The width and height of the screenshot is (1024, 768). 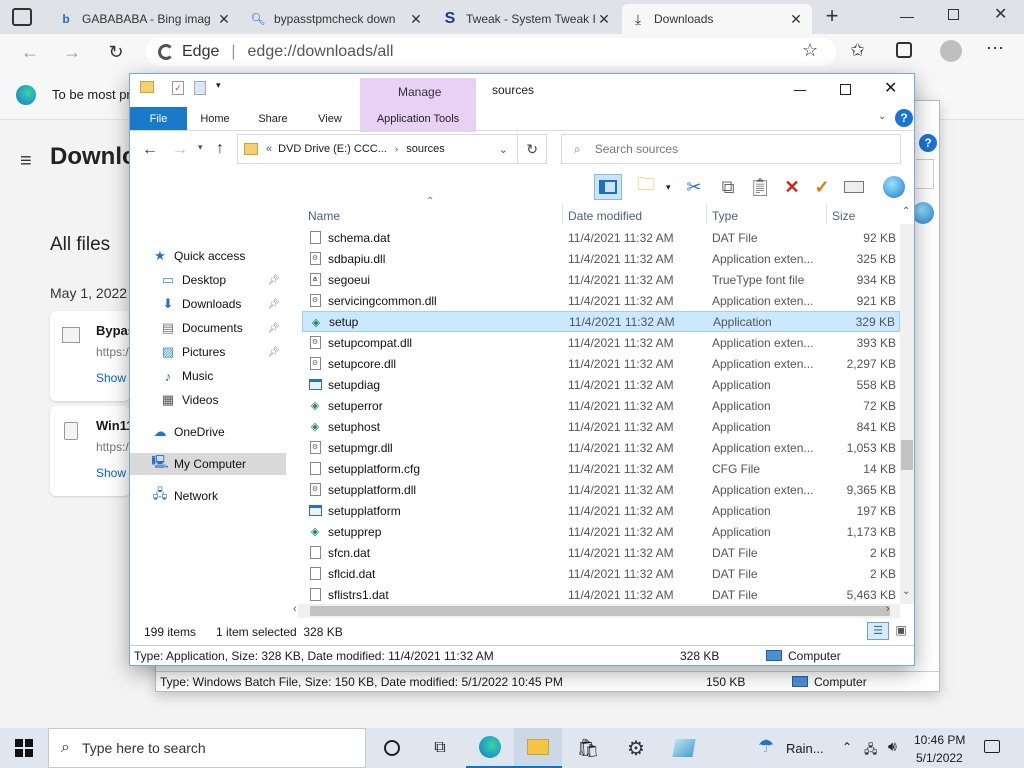 I want to click on address-bar: Edge | edge://downloads/all, so click(x=491, y=52).